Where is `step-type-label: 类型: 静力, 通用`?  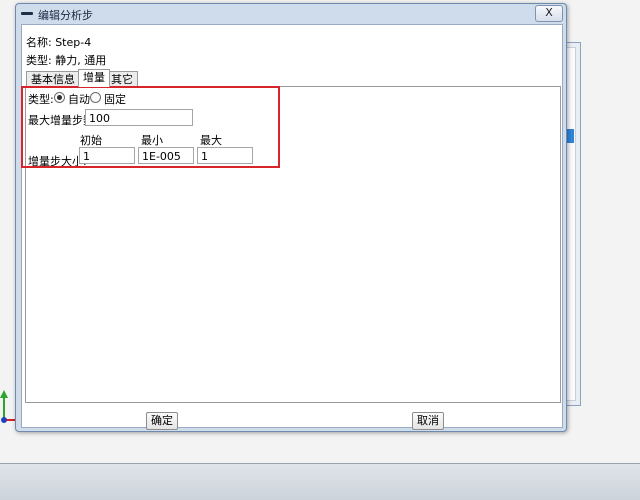 step-type-label: 类型: 静力, 通用 is located at coordinates (66, 60).